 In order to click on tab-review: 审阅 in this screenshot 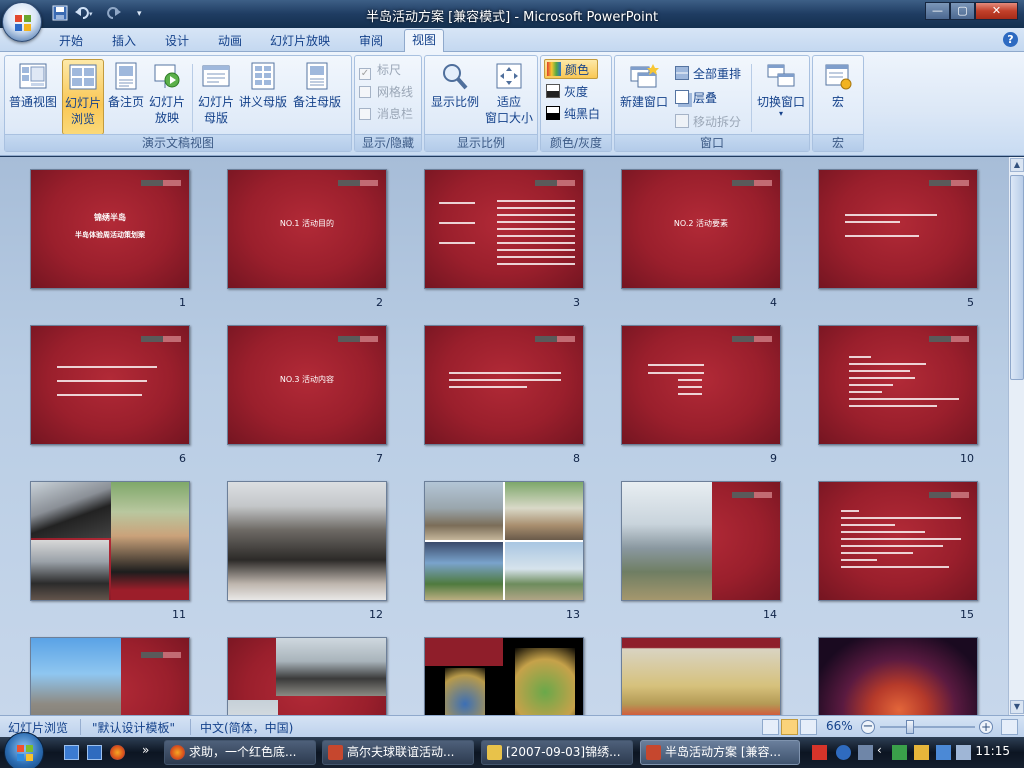, I will do `click(371, 41)`.